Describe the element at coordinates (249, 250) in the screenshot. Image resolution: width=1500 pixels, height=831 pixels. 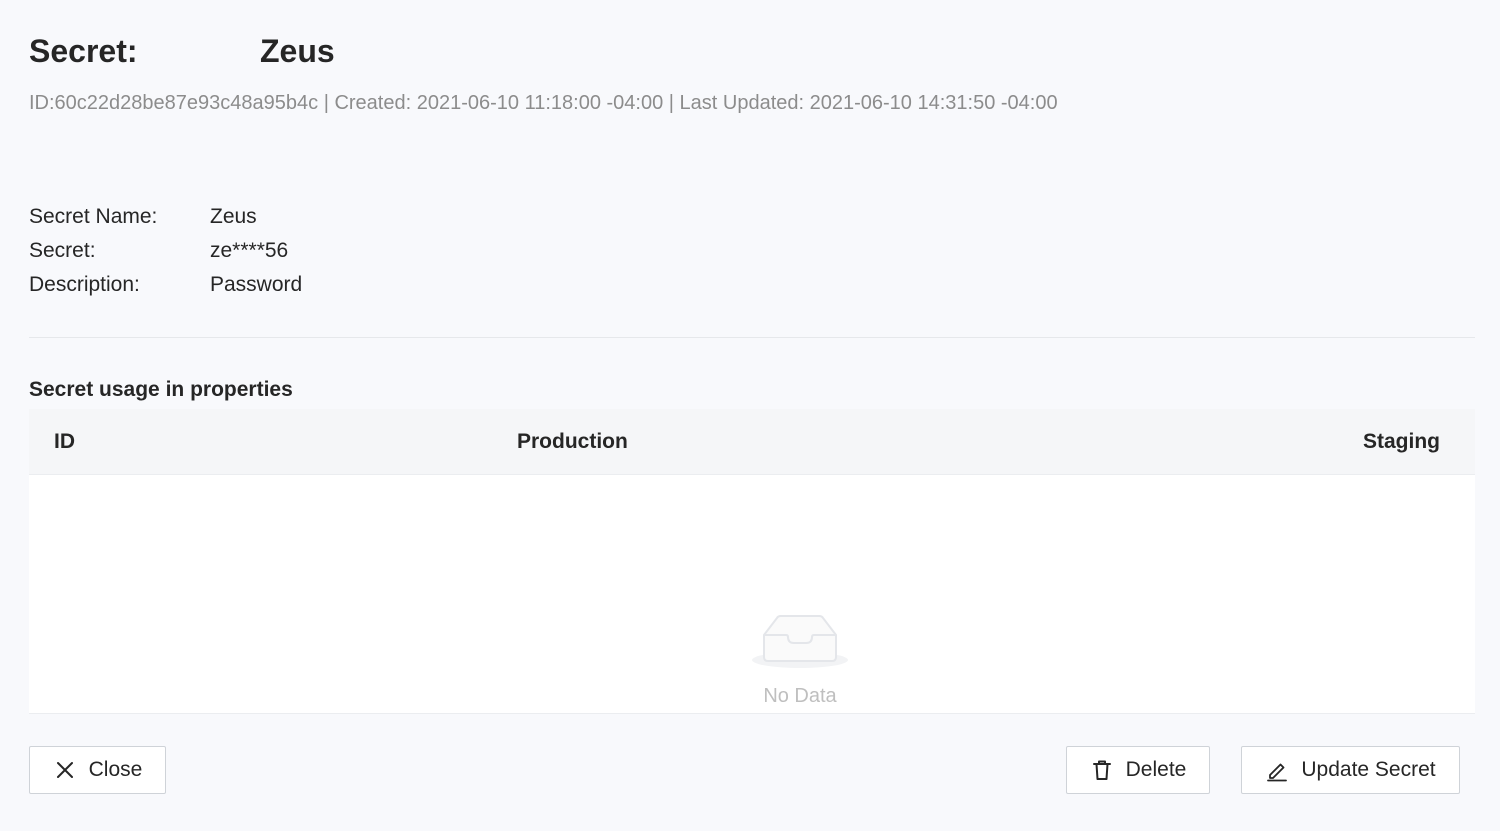
I see `detail-value: ze****56` at that location.